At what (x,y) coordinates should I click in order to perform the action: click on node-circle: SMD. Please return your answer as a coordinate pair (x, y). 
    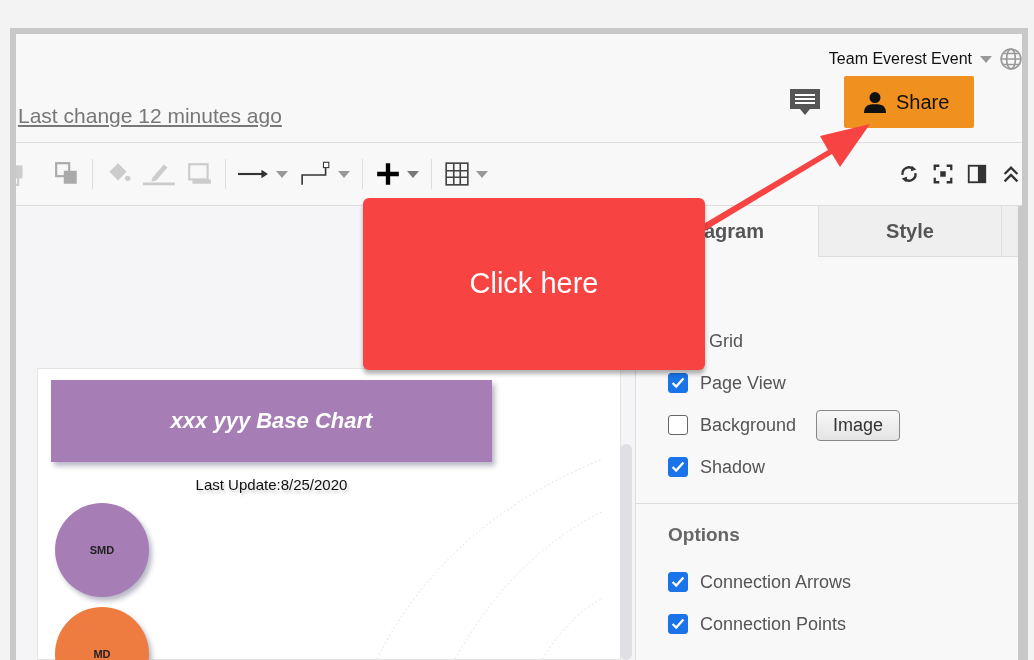
    Looking at the image, I should click on (102, 550).